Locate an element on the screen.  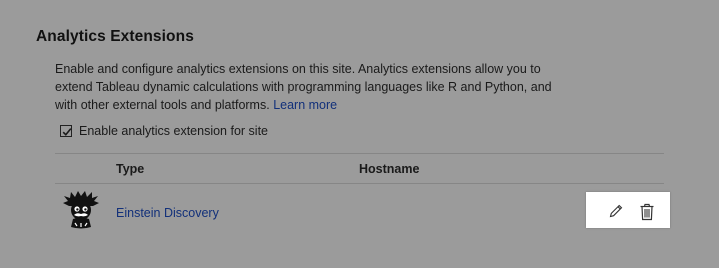
trash-icon is located at coordinates (647, 212).